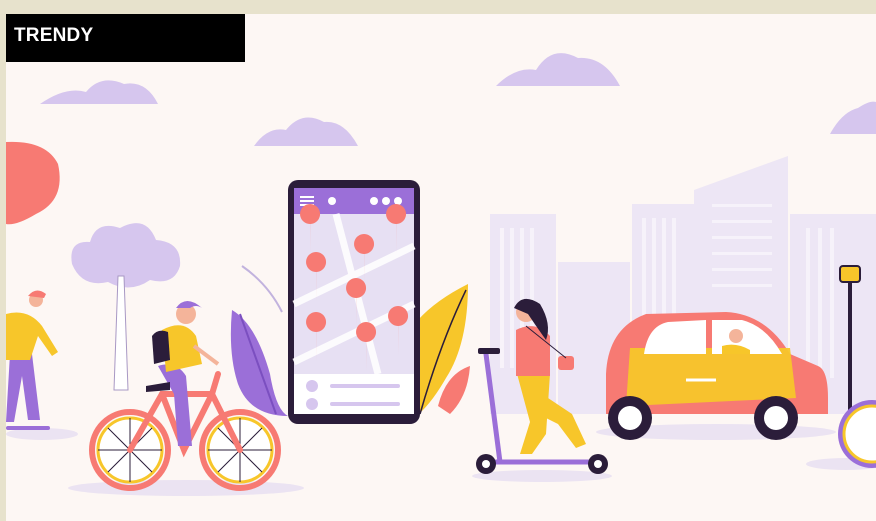  What do you see at coordinates (33, 183) in the screenshot?
I see `coral-blob` at bounding box center [33, 183].